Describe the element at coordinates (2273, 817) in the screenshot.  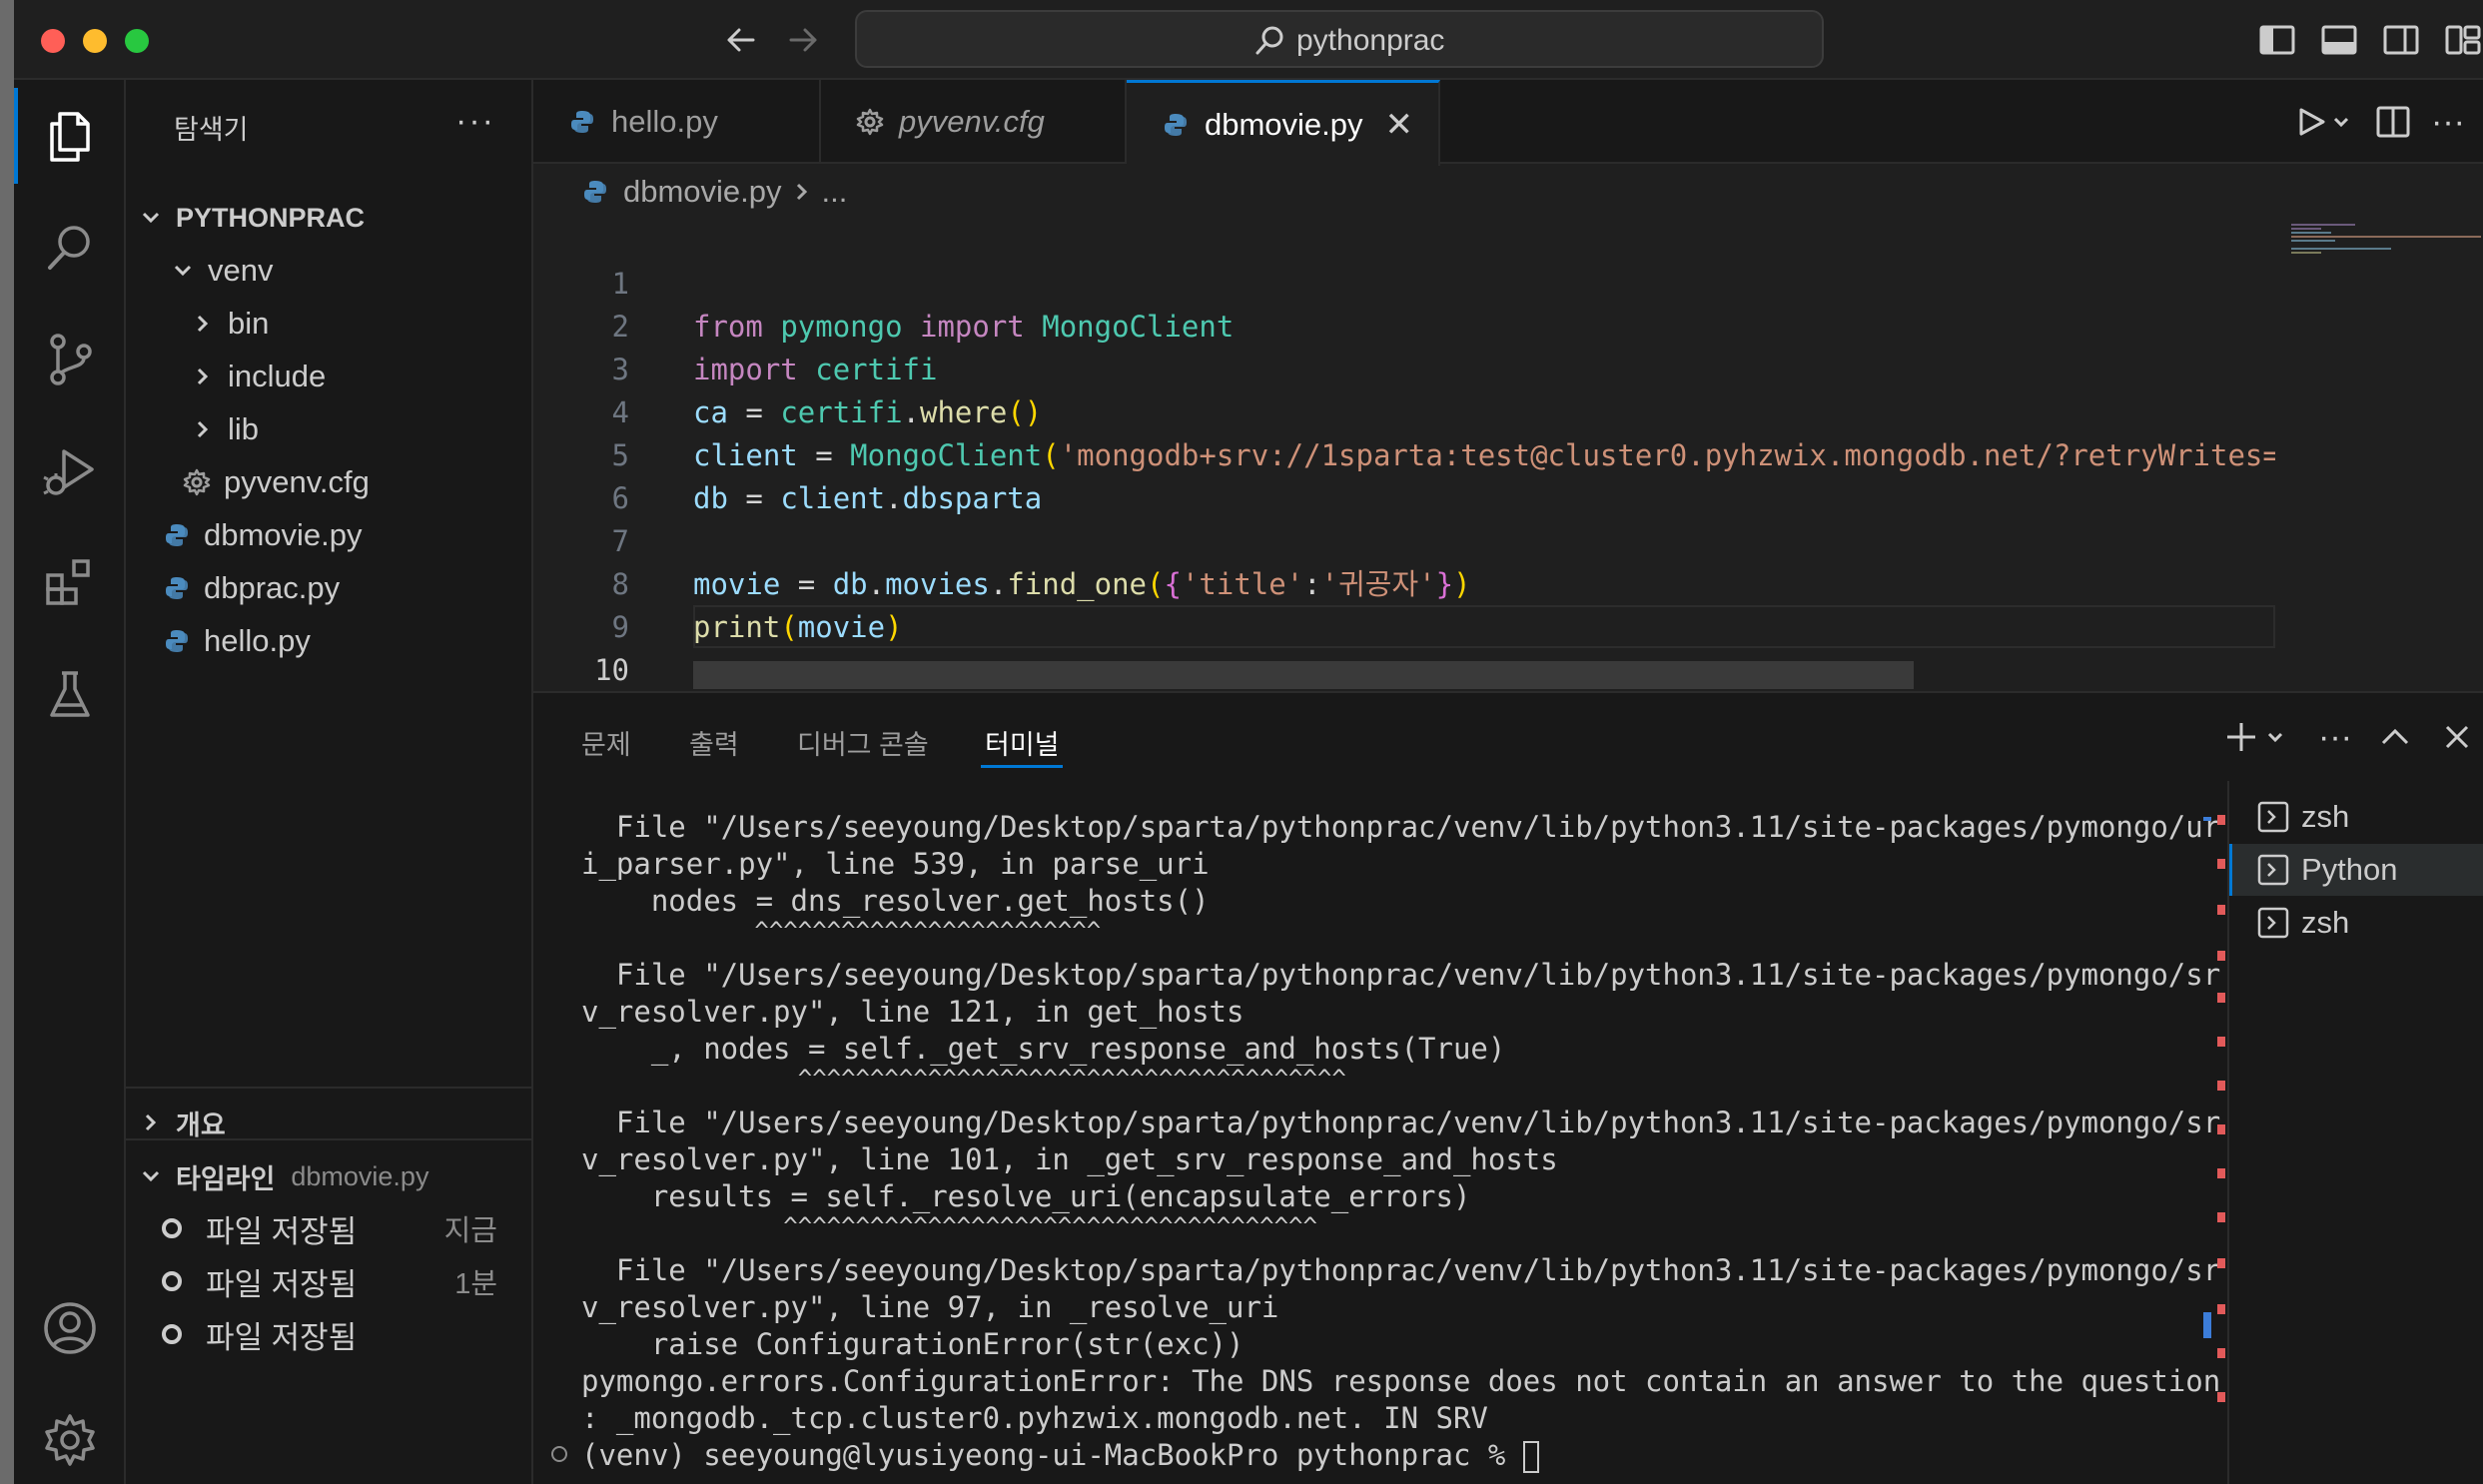
I see `terminal-icon` at that location.